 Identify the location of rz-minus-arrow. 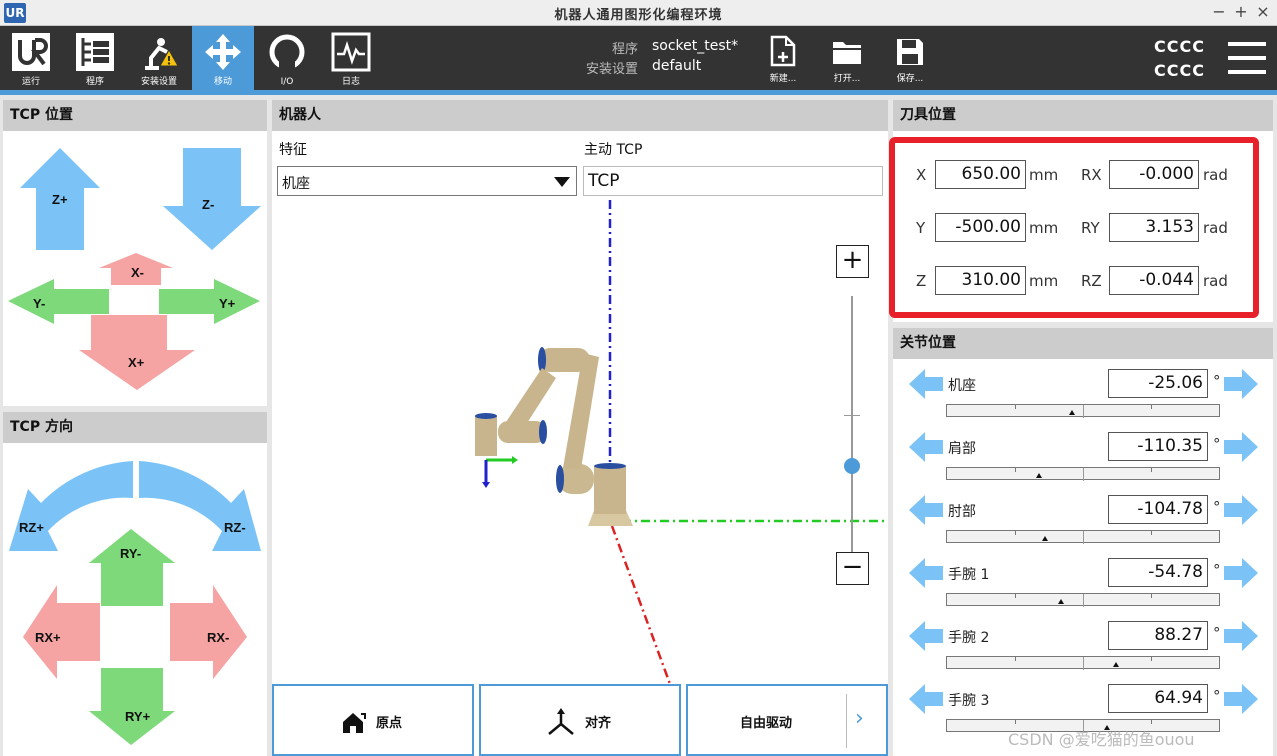
(200, 506).